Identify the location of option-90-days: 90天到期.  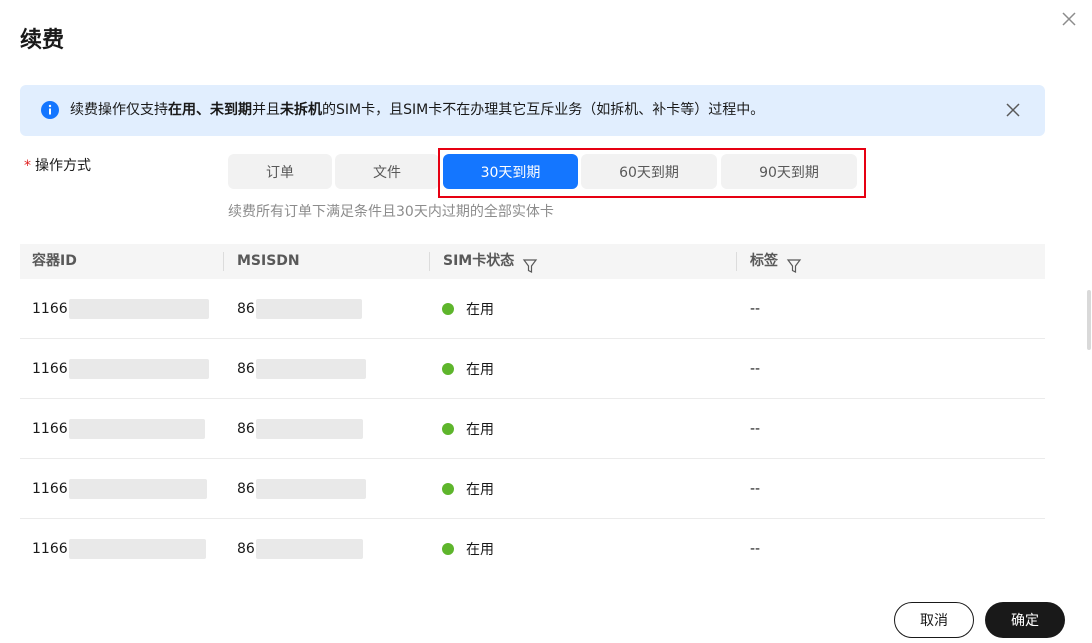
(789, 171).